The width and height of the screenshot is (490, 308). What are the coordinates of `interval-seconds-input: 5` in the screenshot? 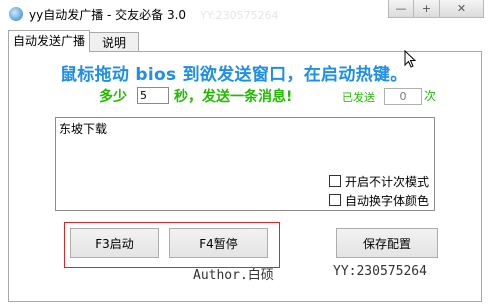 It's located at (153, 95).